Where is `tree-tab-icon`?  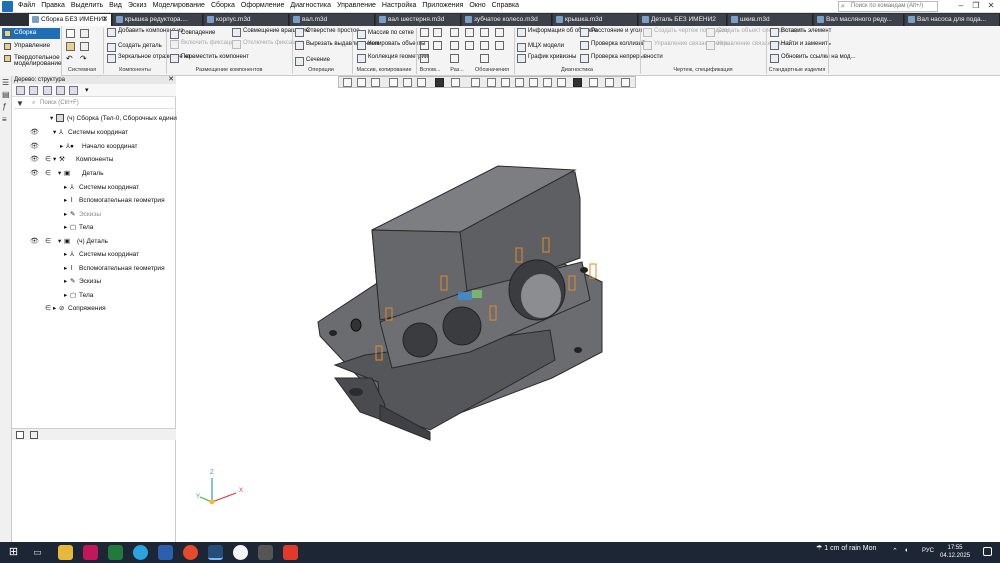 tree-tab-icon is located at coordinates (20, 435).